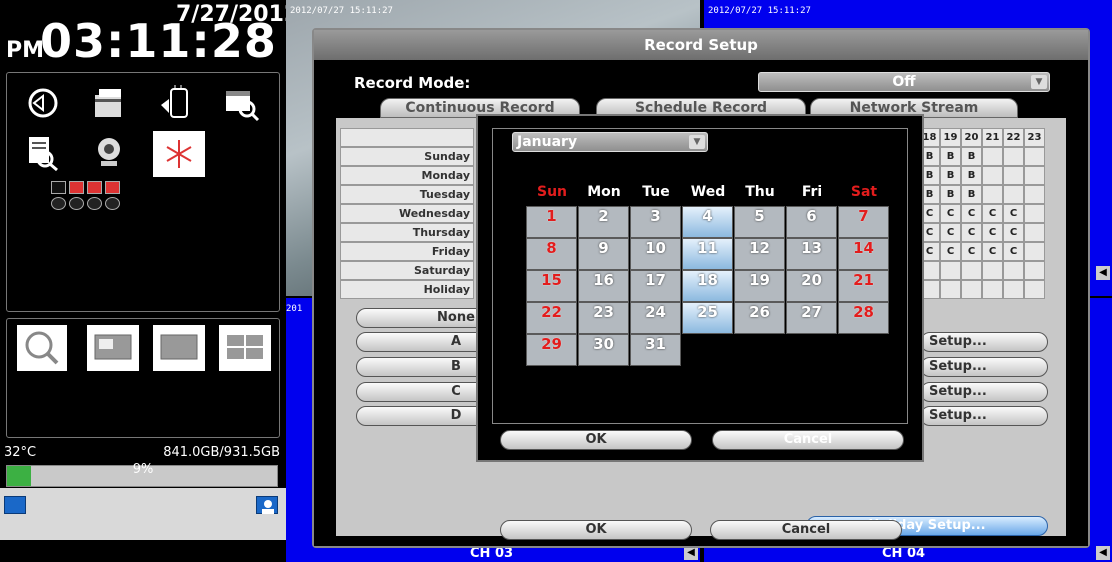  I want to click on calendar-day: 14, so click(863, 254).